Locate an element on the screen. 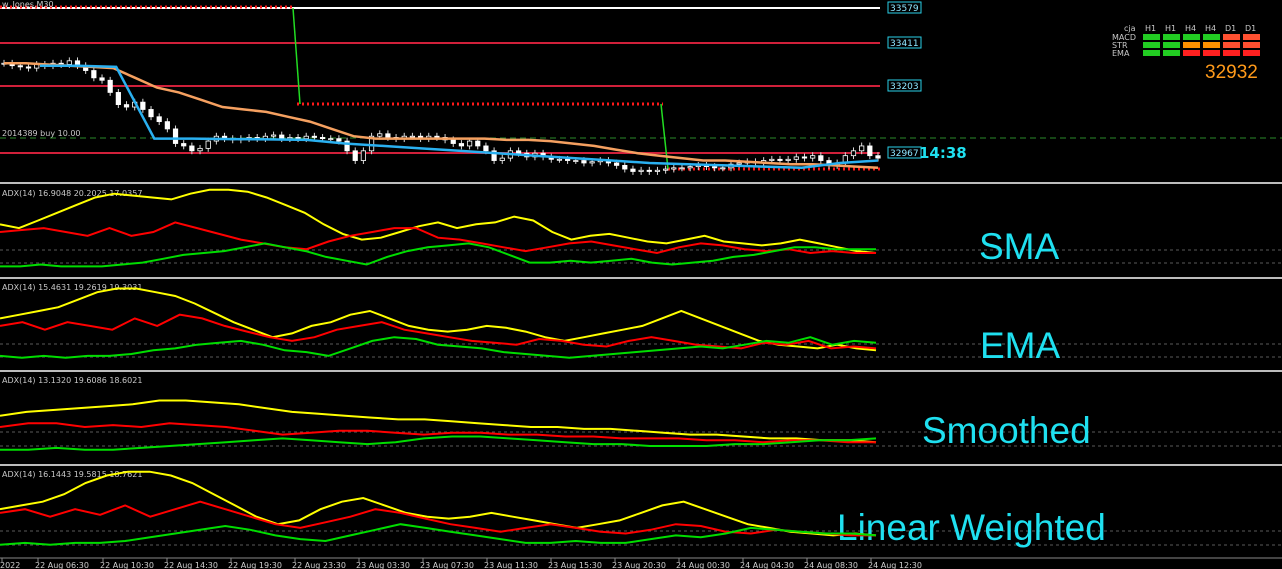 The height and width of the screenshot is (569, 1282). chart-title: w_Jones,M30 is located at coordinates (28, 4).